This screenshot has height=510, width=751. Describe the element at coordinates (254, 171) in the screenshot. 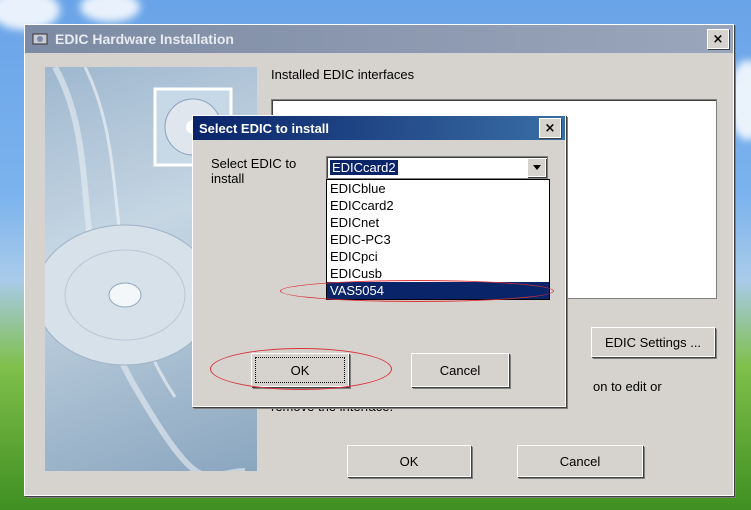

I see `select-edic-label: Select EDIC to install` at that location.